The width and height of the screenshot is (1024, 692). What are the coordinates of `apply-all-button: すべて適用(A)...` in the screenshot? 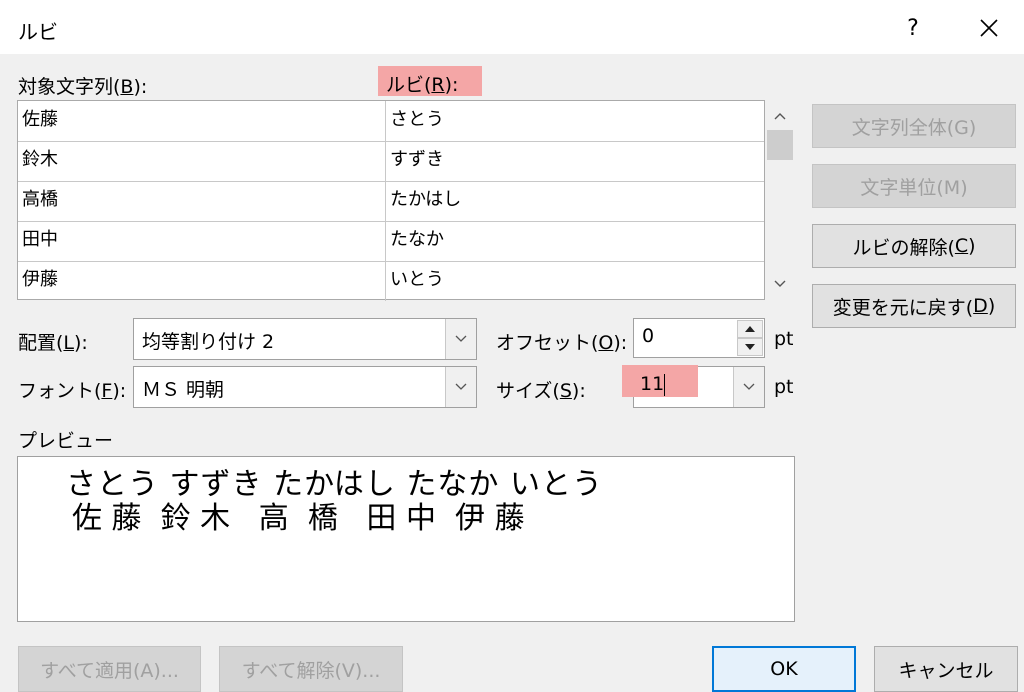 It's located at (109, 669).